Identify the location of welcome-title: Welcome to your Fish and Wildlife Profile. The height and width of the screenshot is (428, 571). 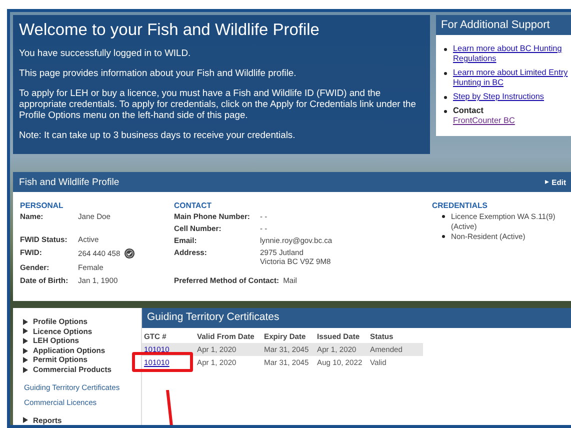
(169, 30).